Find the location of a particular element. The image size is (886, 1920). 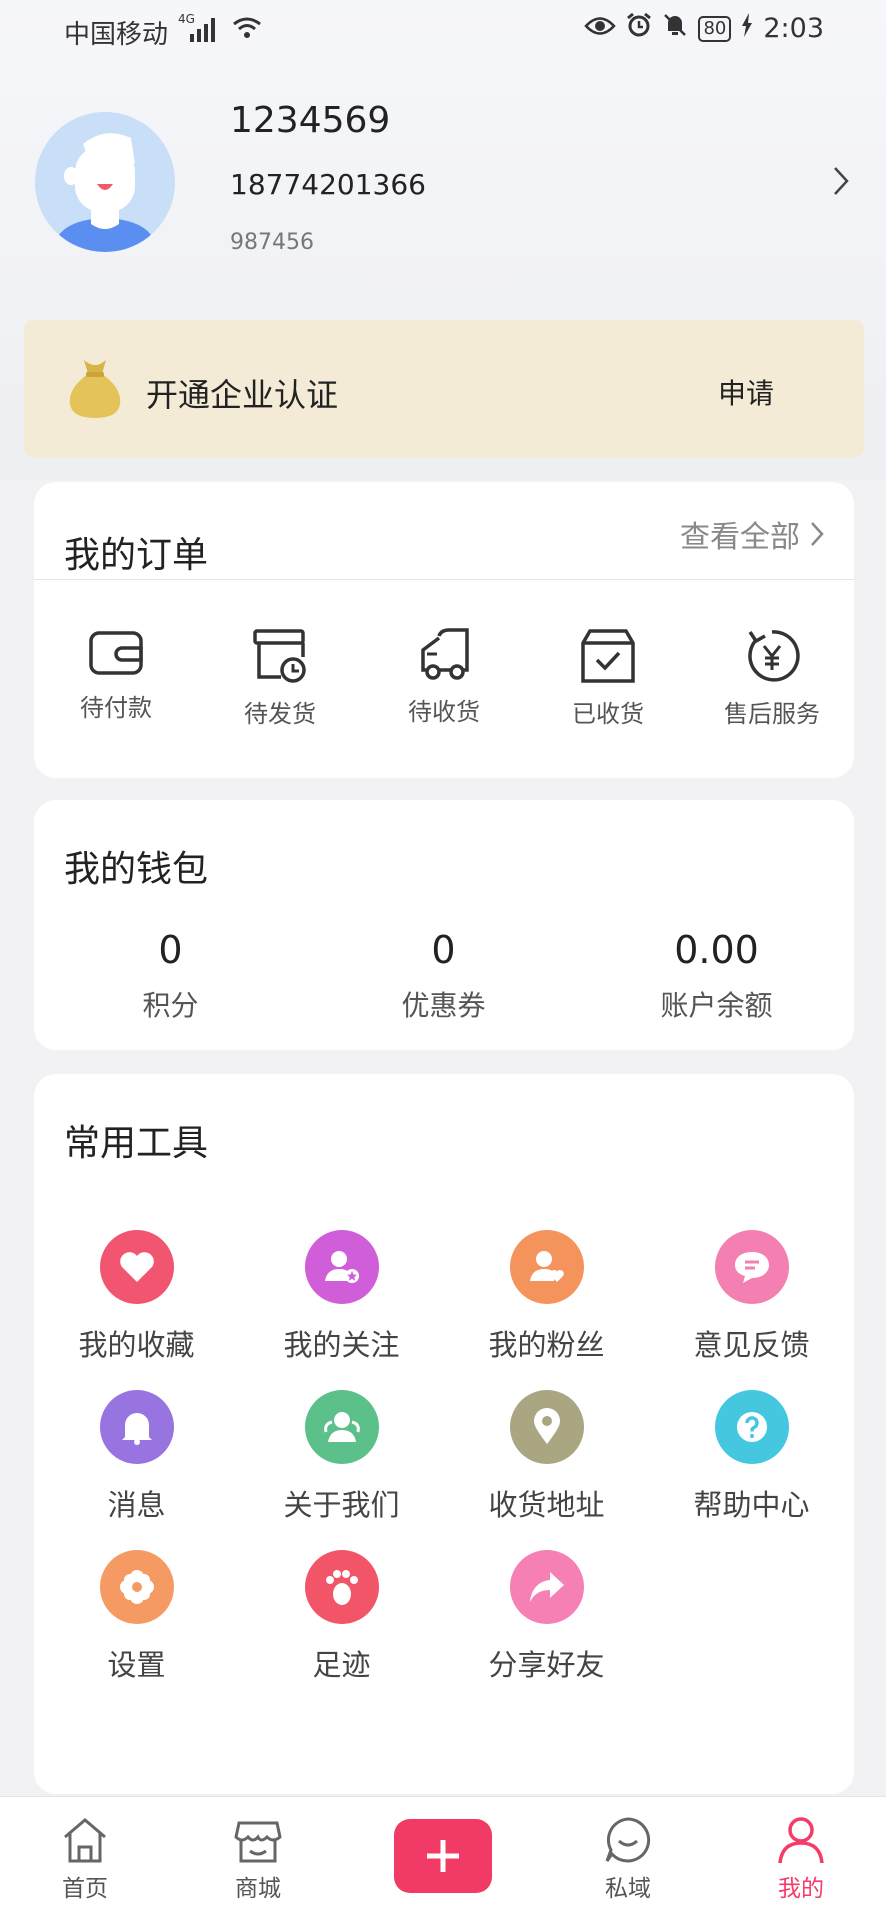

tool-feedback: 意见反馈 is located at coordinates (751, 1297).